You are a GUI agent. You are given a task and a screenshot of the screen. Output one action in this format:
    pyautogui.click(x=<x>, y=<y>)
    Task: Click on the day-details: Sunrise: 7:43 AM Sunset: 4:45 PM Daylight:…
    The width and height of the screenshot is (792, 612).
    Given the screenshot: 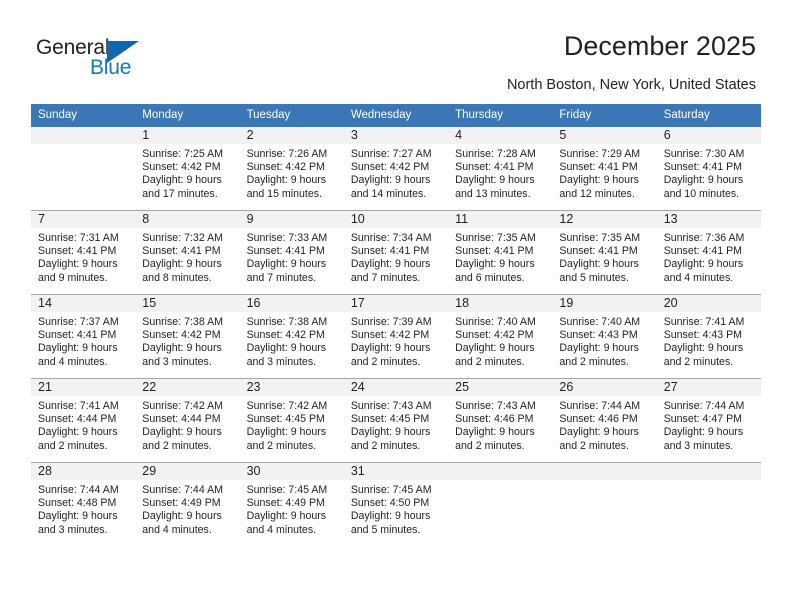 What is the action you would take?
    pyautogui.click(x=396, y=424)
    